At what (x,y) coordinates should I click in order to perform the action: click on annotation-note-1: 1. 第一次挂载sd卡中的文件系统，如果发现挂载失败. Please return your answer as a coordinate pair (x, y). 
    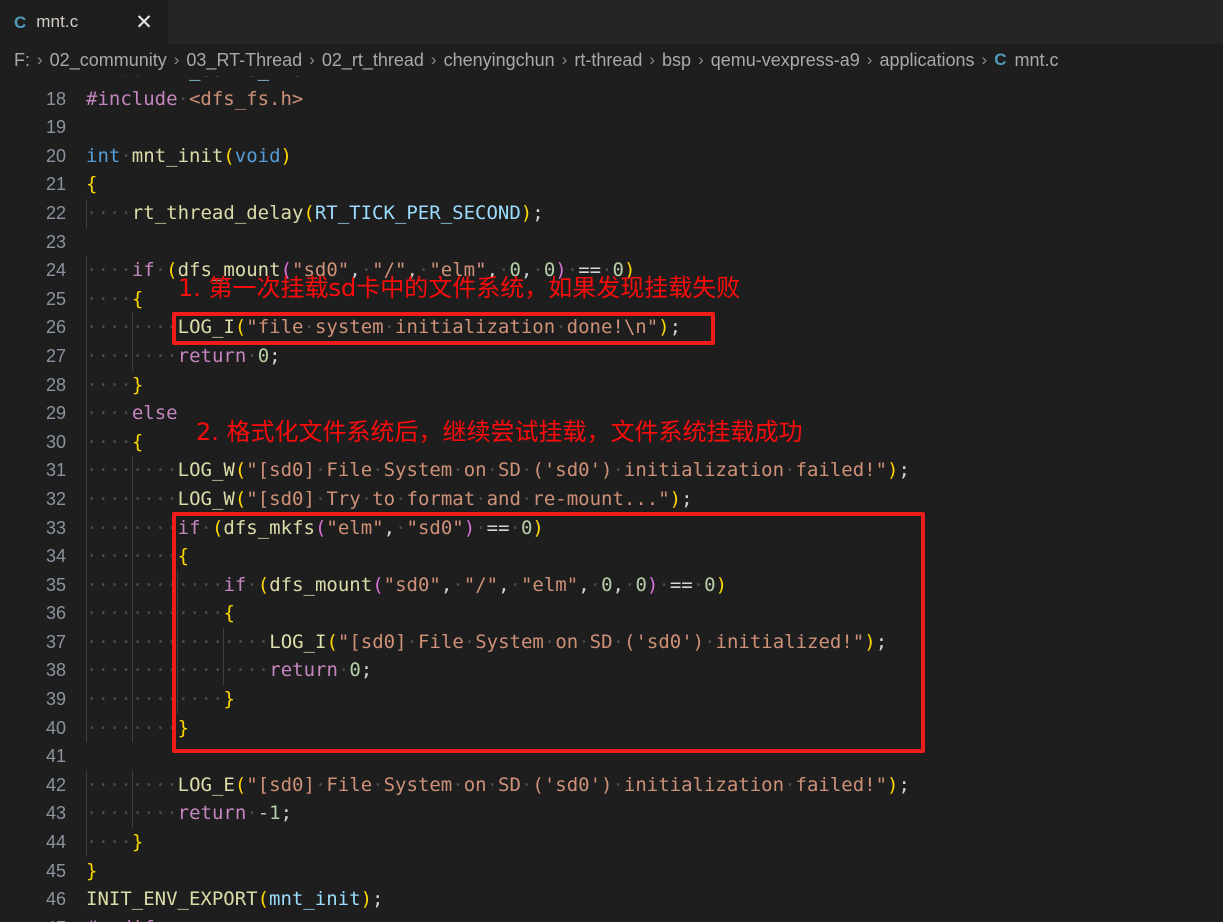
    Looking at the image, I should click on (459, 288).